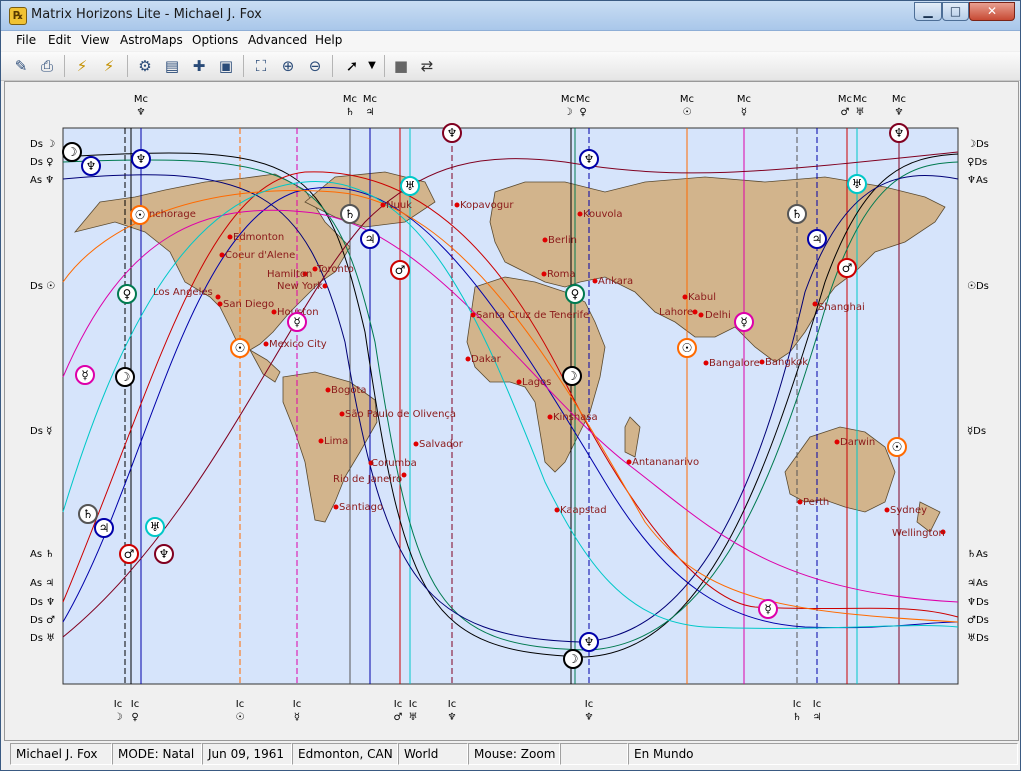  What do you see at coordinates (955, 11) in the screenshot?
I see `maximize-button: □` at bounding box center [955, 11].